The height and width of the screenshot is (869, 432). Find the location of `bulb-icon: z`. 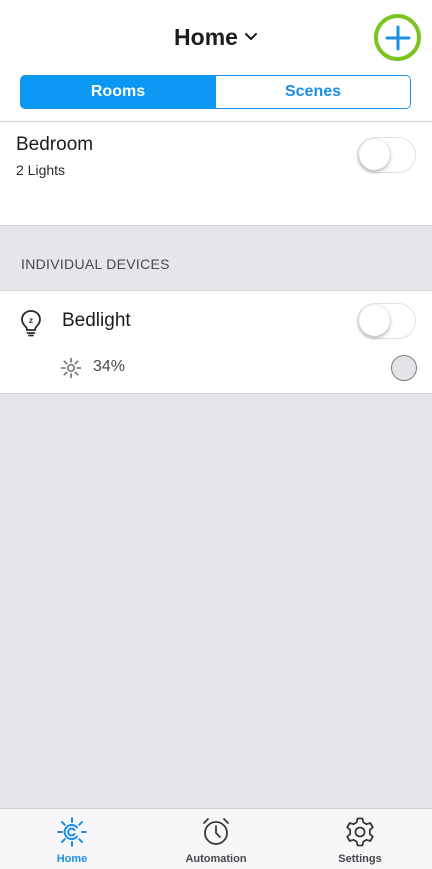

bulb-icon: z is located at coordinates (31, 323).